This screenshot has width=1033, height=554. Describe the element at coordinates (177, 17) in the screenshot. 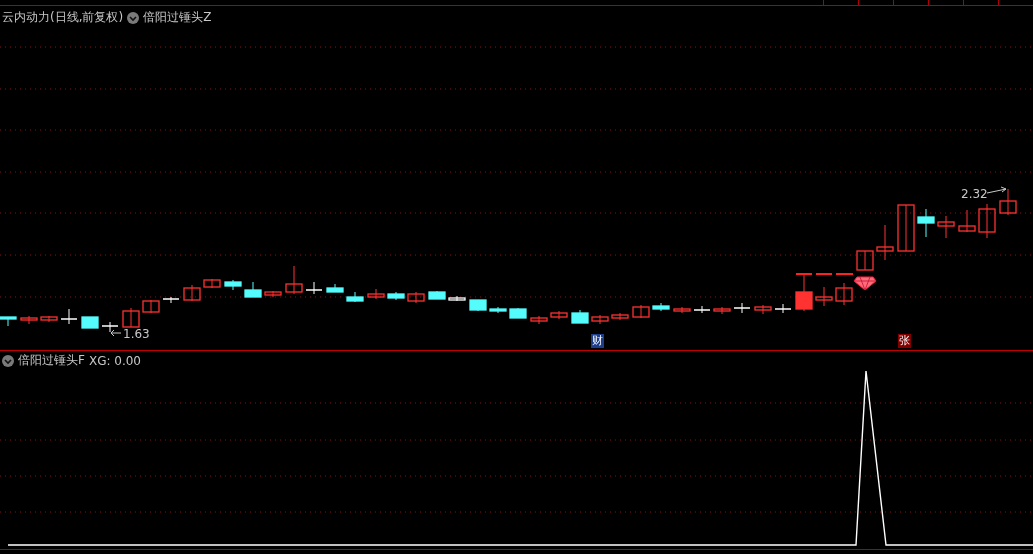

I see `formula-name: 倍阳过锤头Z` at that location.